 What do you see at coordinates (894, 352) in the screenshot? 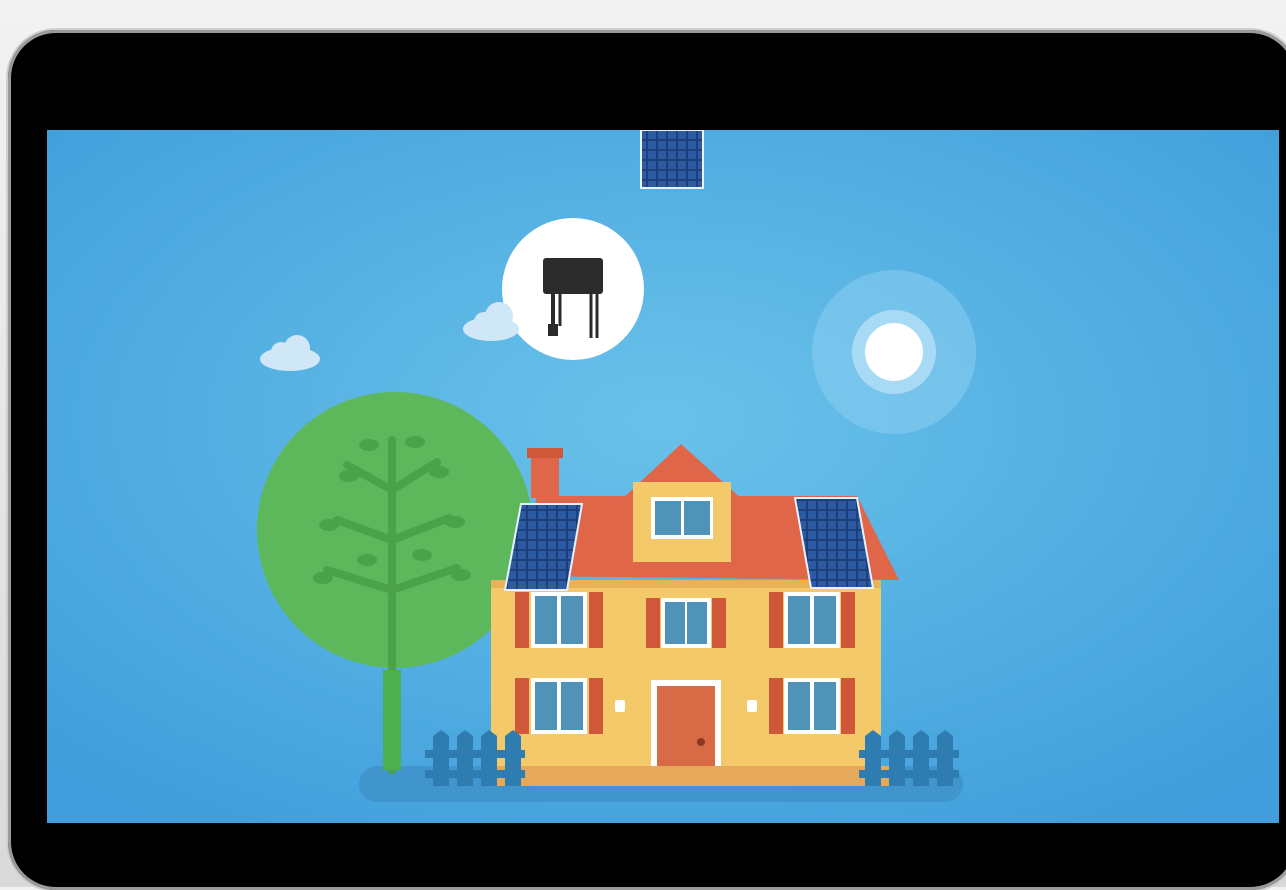
I see `sun-icon` at bounding box center [894, 352].